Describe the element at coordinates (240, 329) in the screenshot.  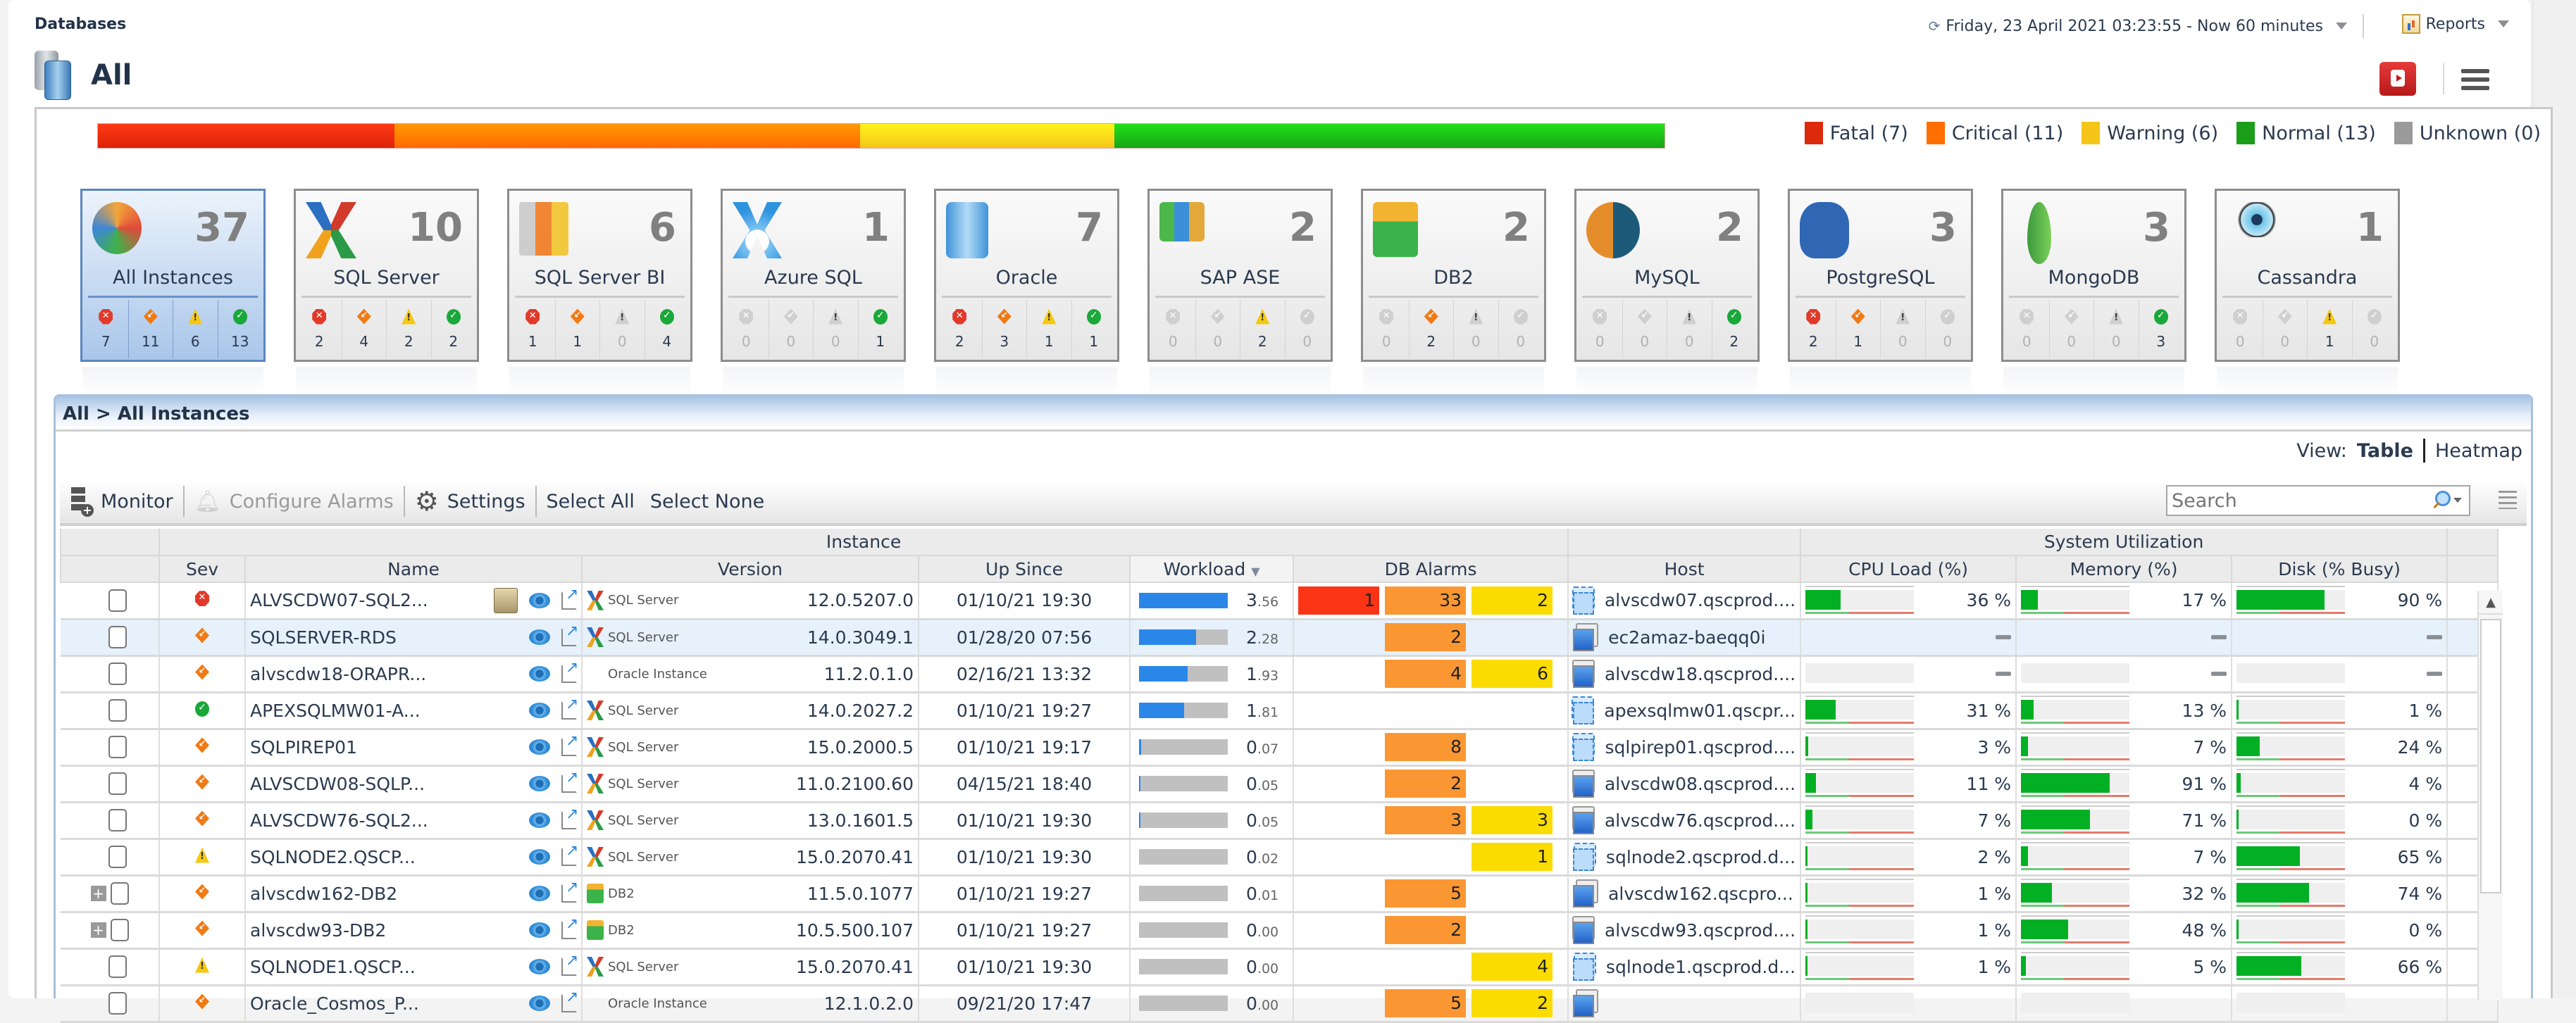
I see `card-stat-normal: 13` at that location.